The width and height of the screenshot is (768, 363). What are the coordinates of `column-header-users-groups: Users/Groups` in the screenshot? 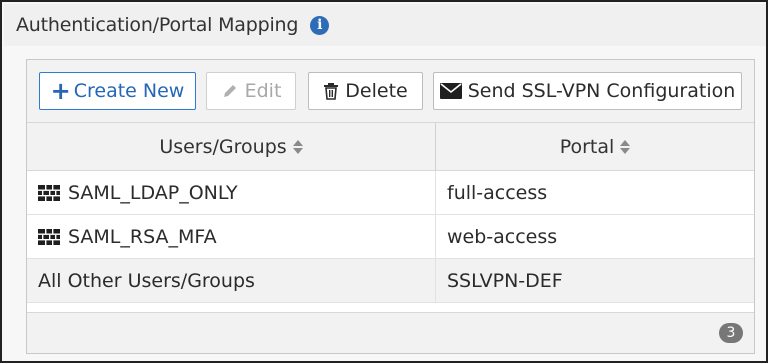 It's located at (231, 146).